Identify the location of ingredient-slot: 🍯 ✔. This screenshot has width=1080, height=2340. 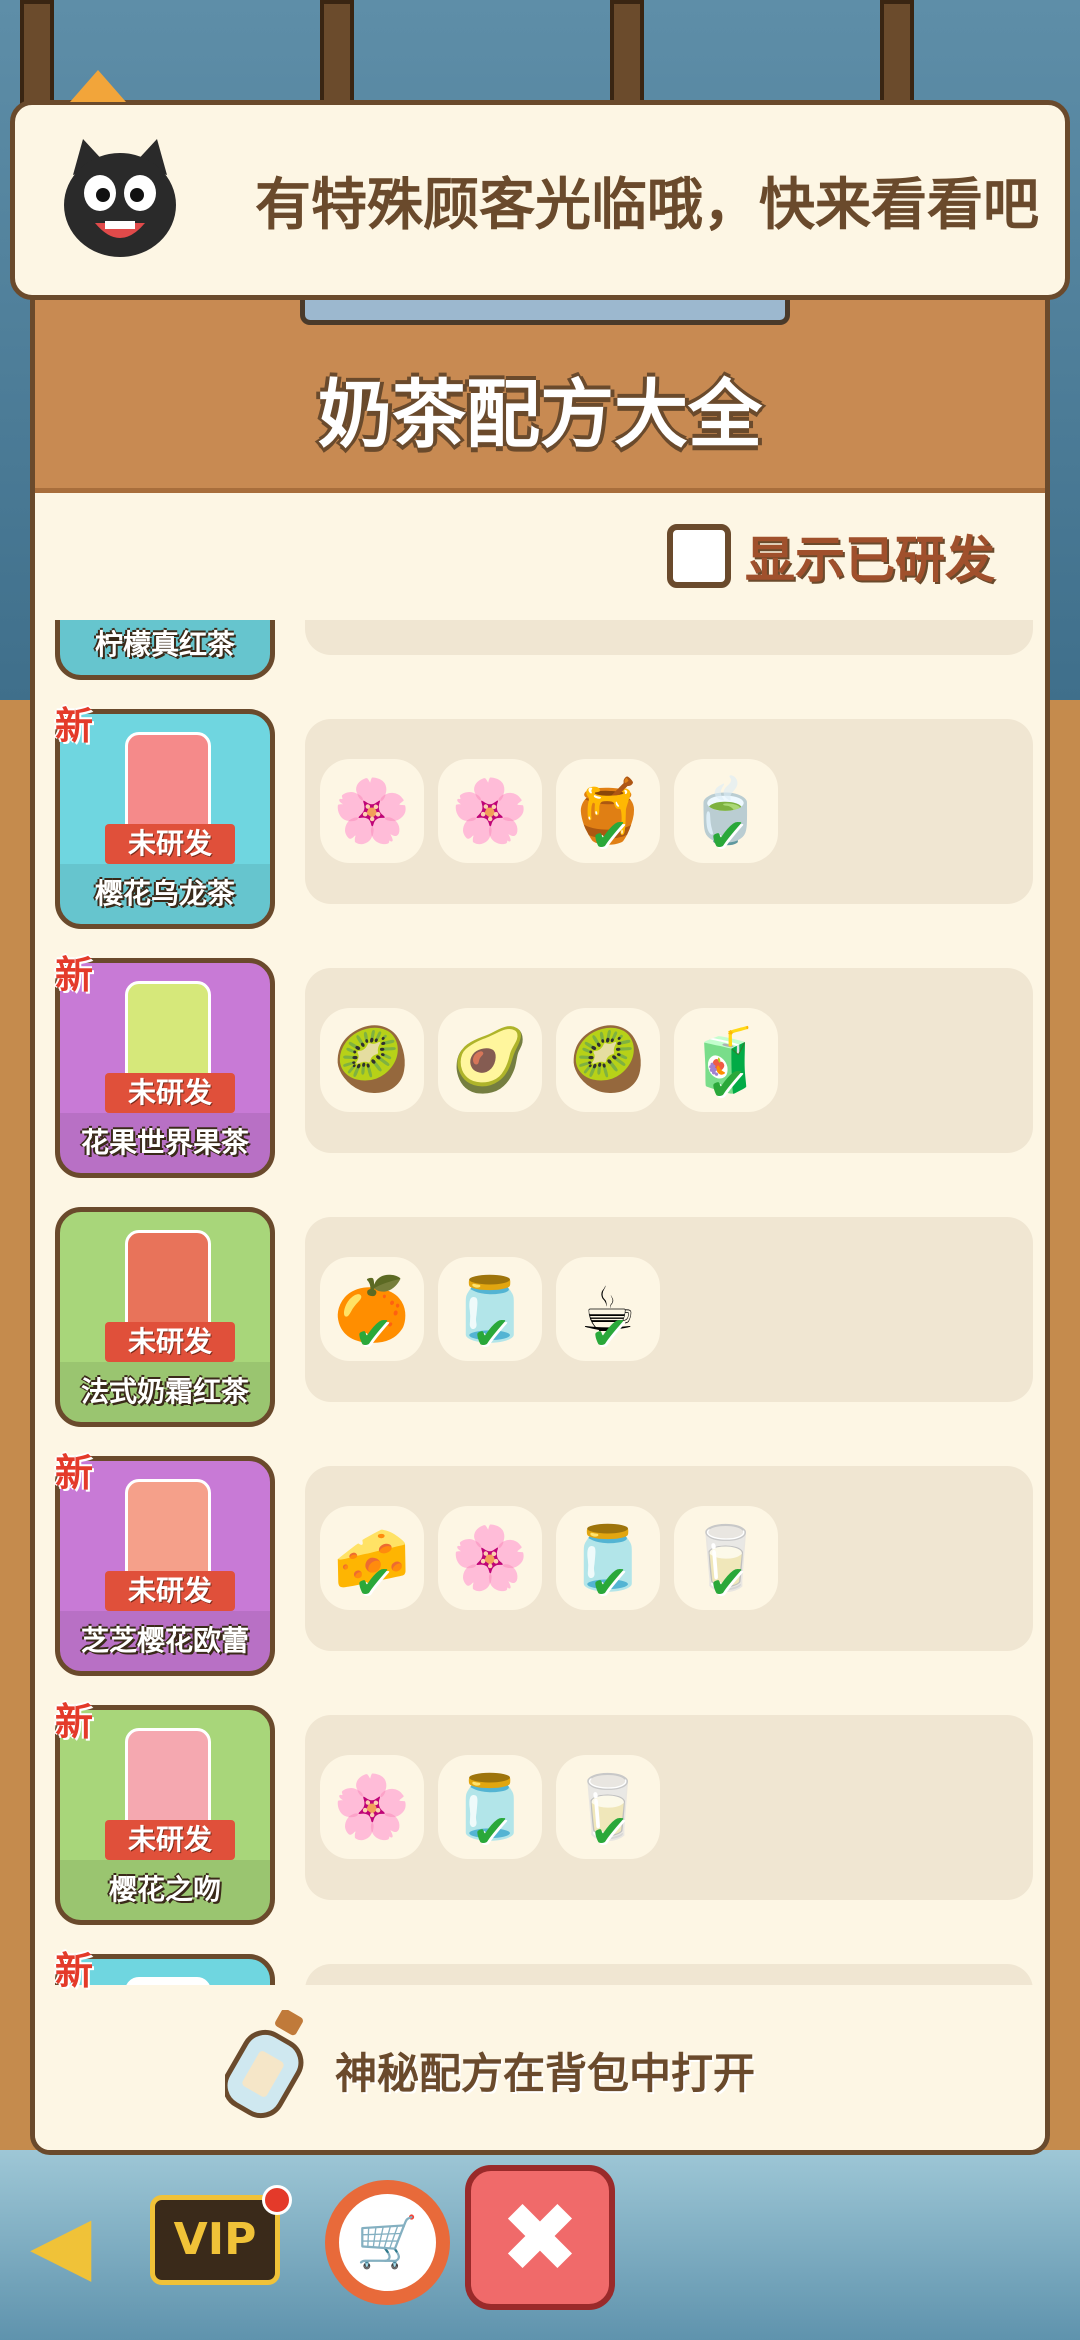
(608, 811).